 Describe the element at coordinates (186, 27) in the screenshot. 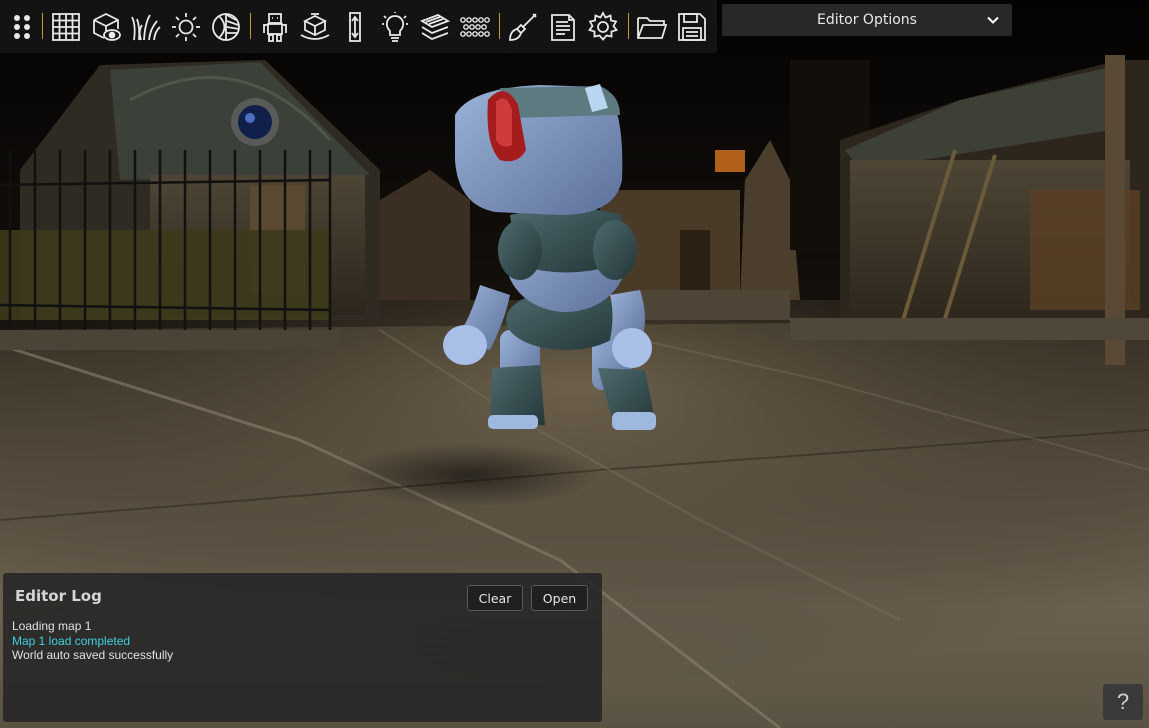

I see `sun-icon` at that location.